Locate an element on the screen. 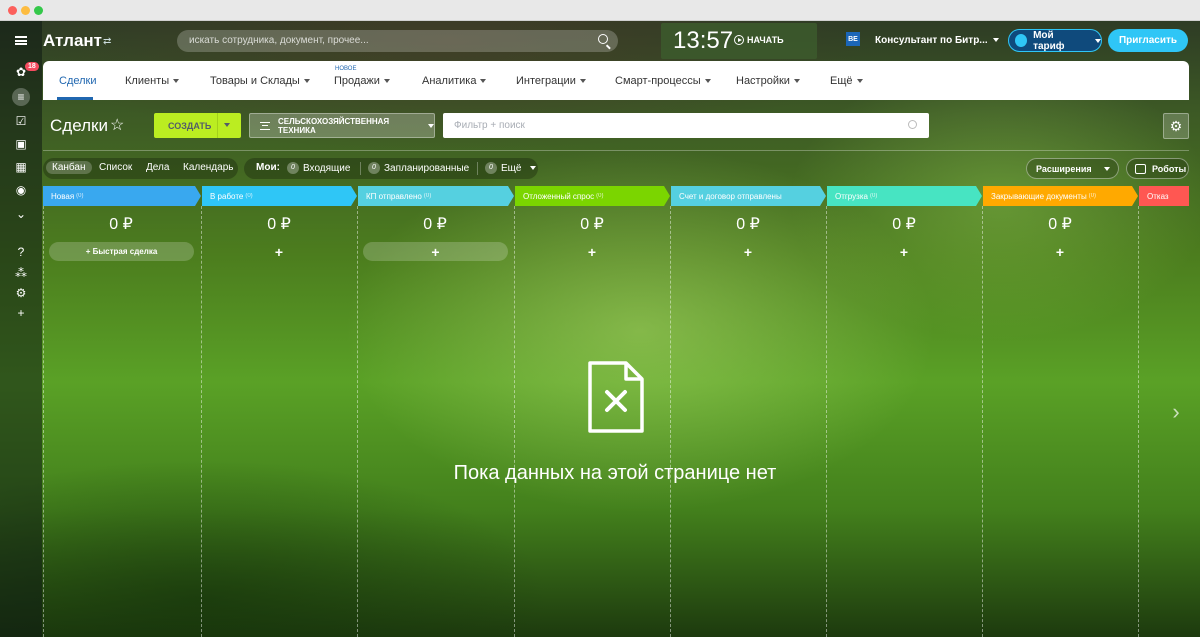 This screenshot has width=1200, height=637. create-button: СОЗДАТЬ is located at coordinates (197, 125).